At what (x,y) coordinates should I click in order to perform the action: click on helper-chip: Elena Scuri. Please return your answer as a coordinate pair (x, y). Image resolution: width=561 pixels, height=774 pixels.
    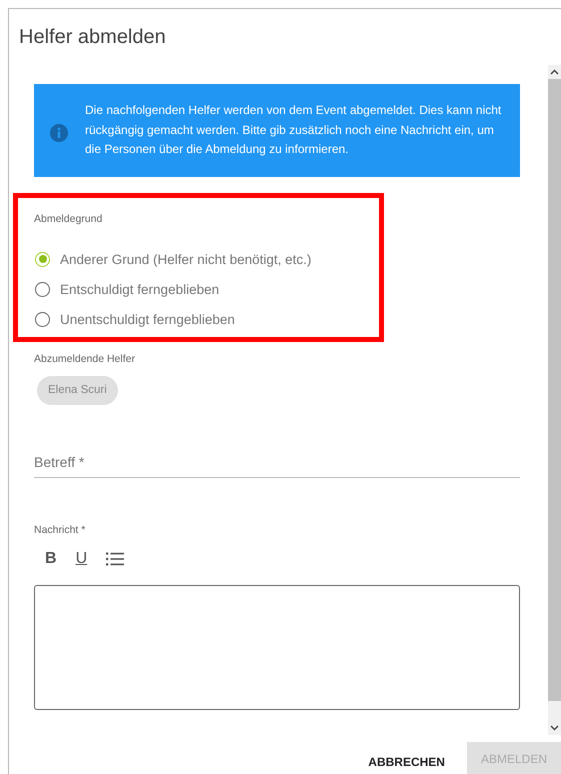
    Looking at the image, I should click on (77, 390).